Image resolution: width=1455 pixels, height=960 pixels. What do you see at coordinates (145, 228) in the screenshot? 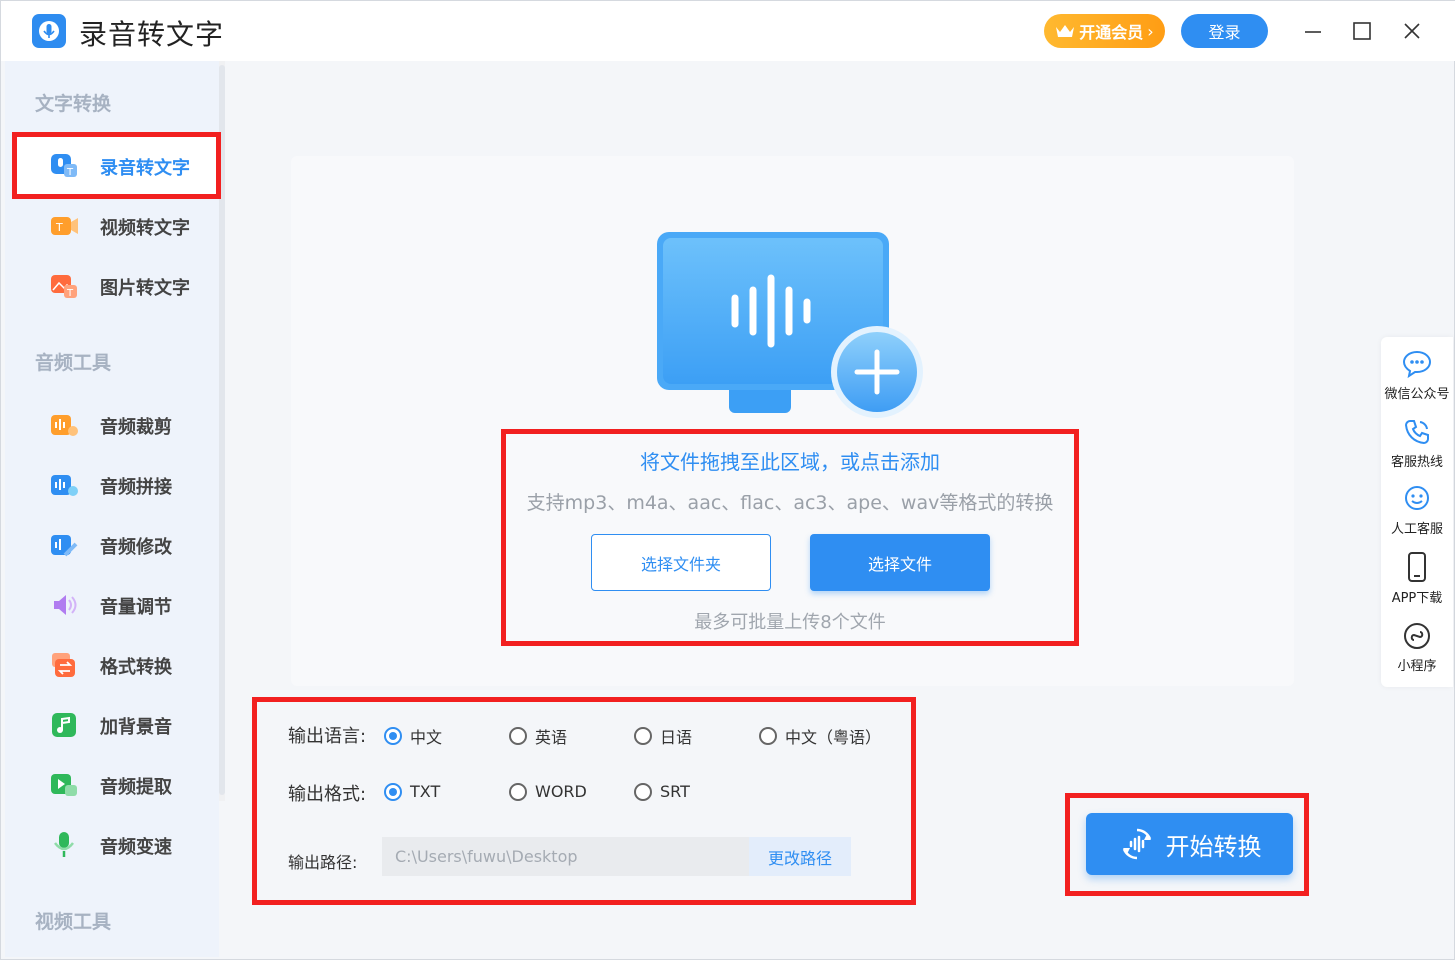
I see `sidebar-item-label: 视频转文字` at bounding box center [145, 228].